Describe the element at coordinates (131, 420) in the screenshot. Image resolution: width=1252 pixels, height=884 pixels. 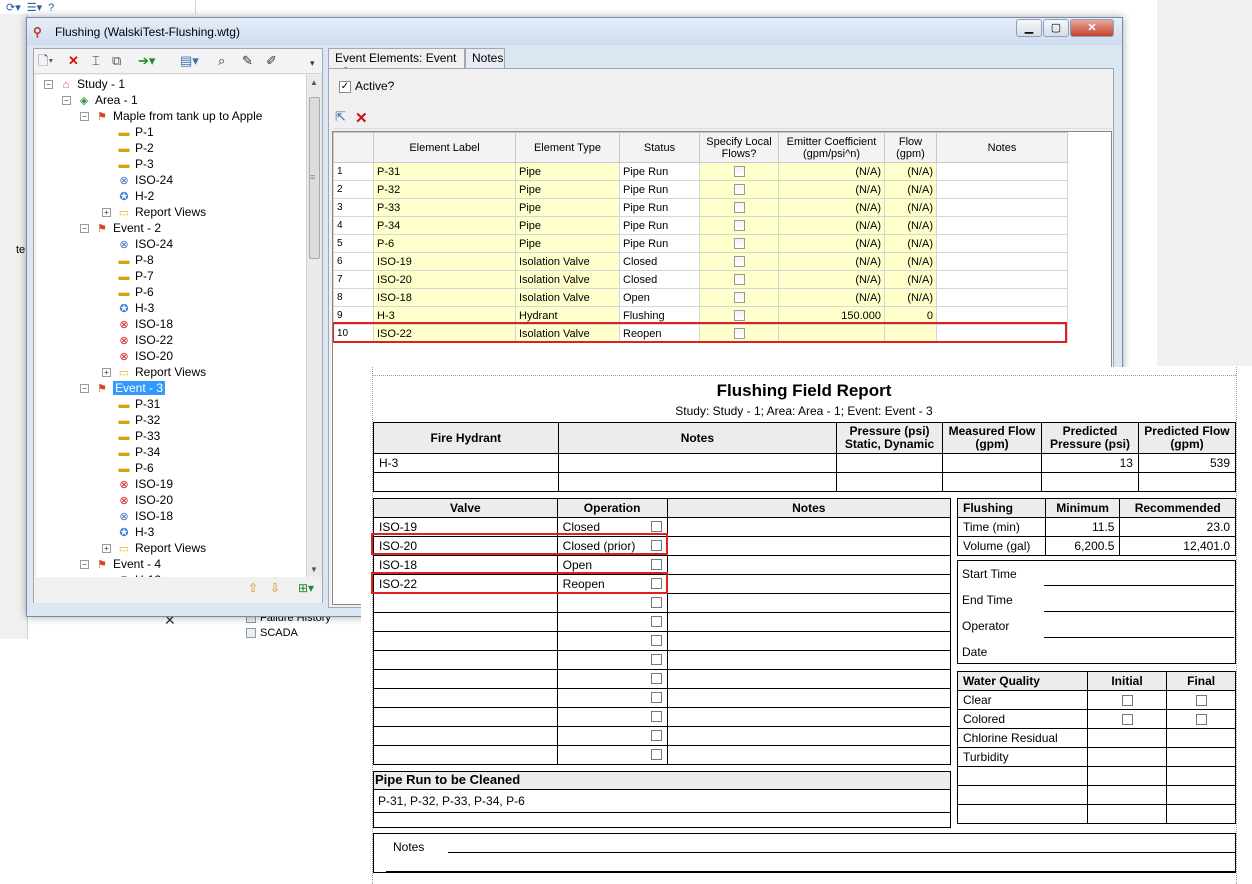
I see `tree-node: ▬ P-32` at that location.